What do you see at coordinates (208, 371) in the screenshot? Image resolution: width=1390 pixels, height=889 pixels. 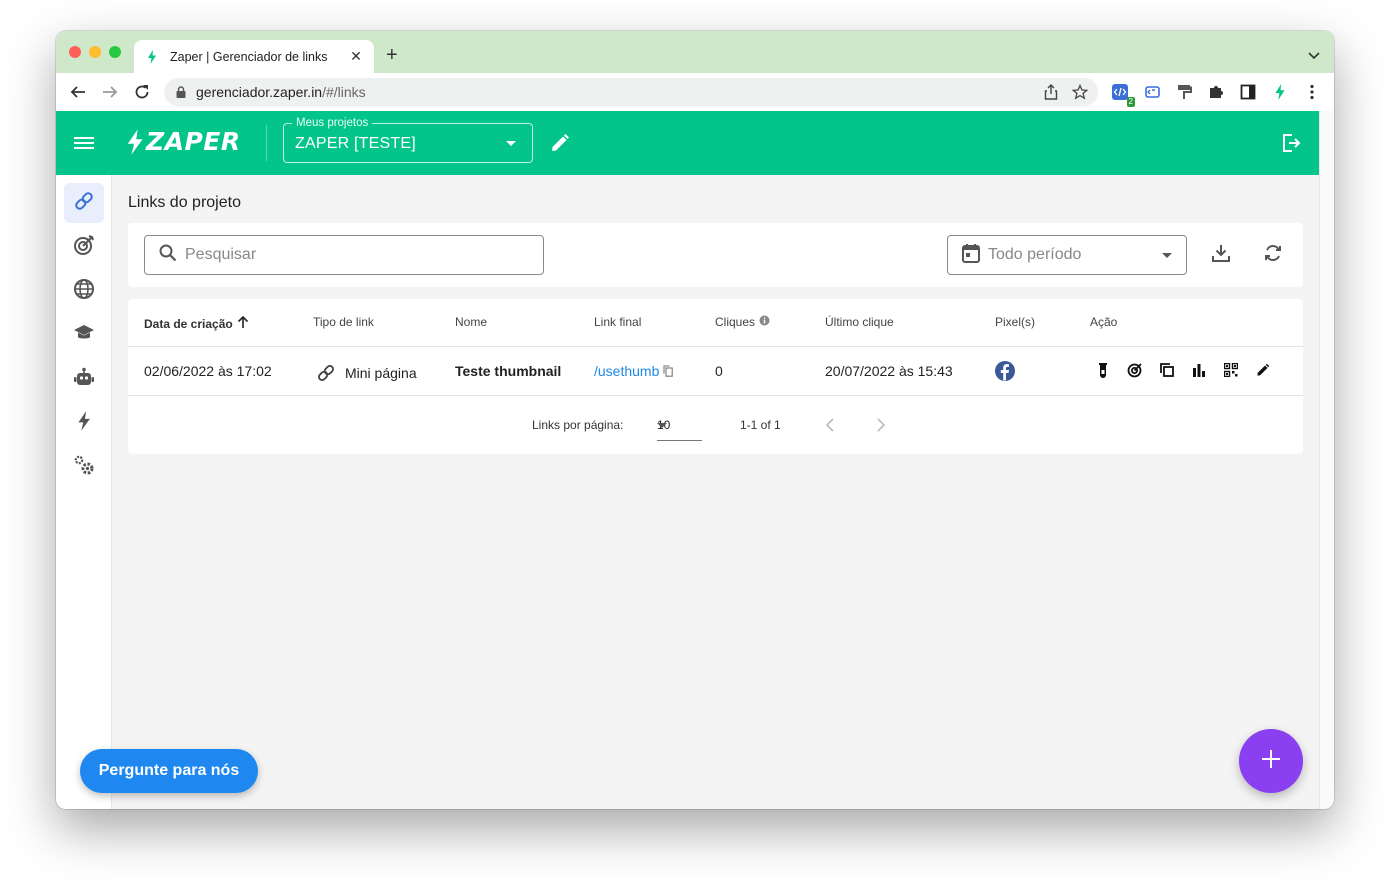 I see `cell-created: 02/06/2022 às 17:02` at bounding box center [208, 371].